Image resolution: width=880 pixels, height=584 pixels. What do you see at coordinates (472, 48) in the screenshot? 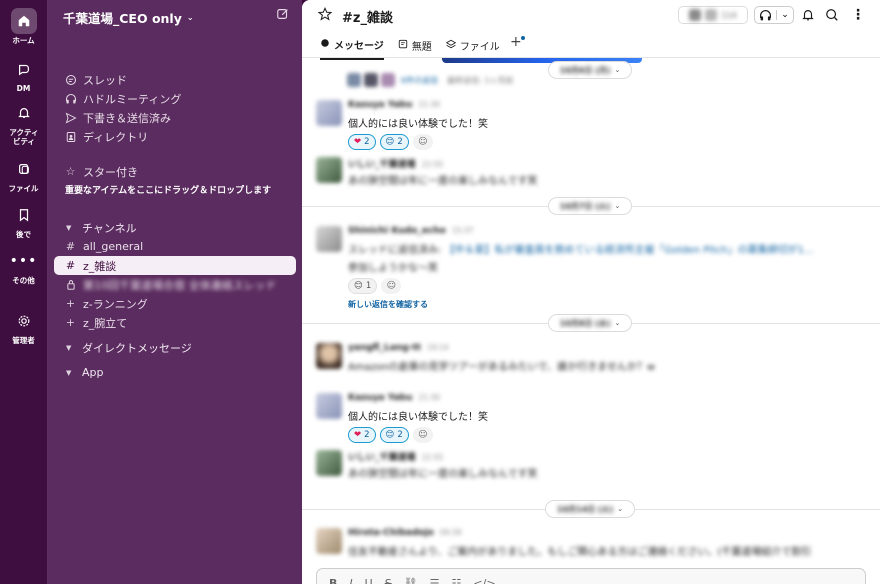
I see `tab-files: ファイル` at bounding box center [472, 48].